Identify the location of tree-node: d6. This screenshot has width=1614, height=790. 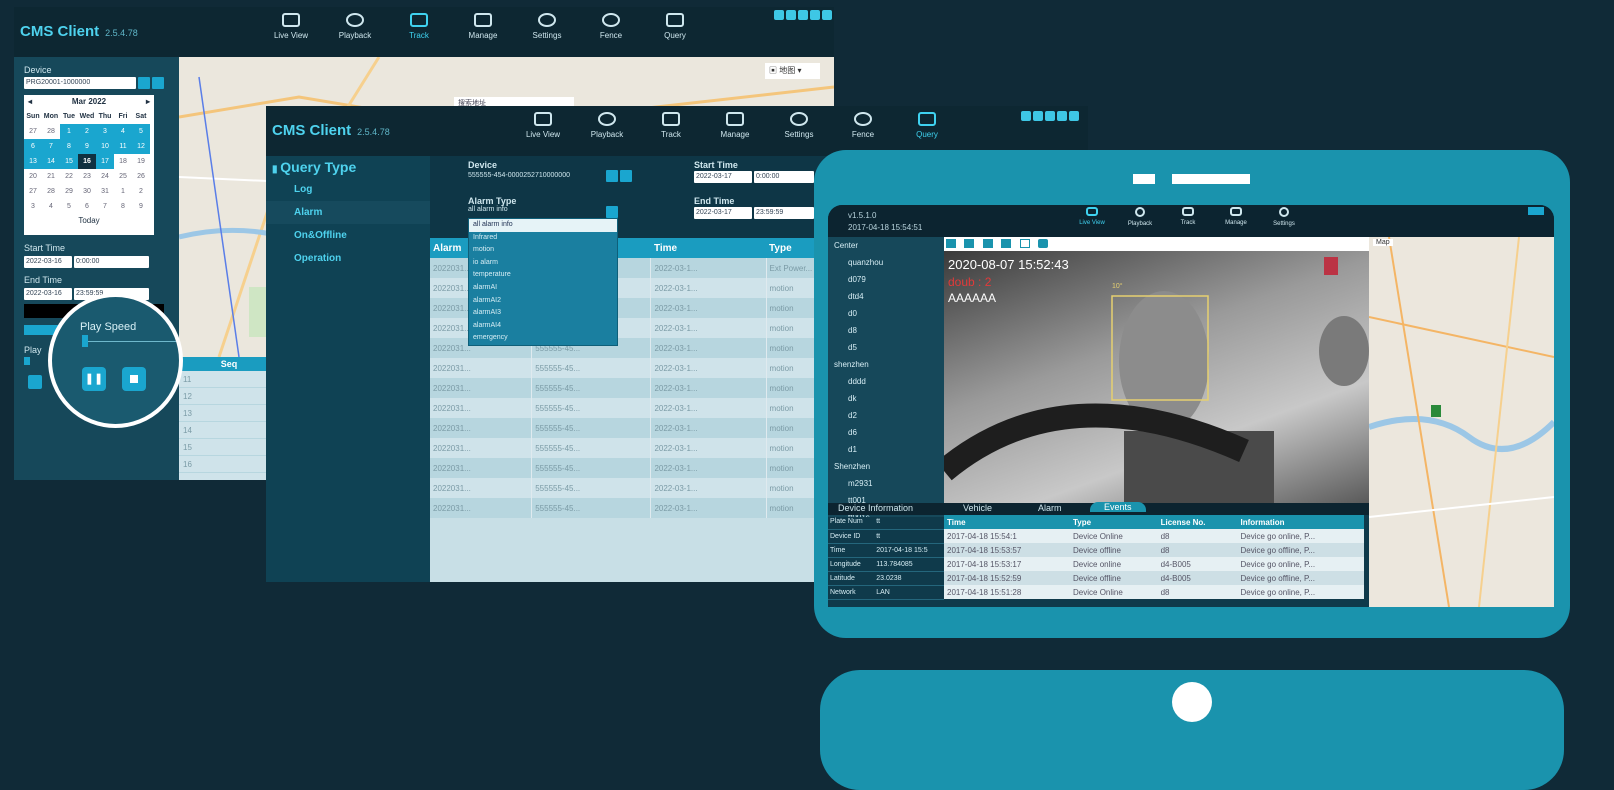
(889, 432).